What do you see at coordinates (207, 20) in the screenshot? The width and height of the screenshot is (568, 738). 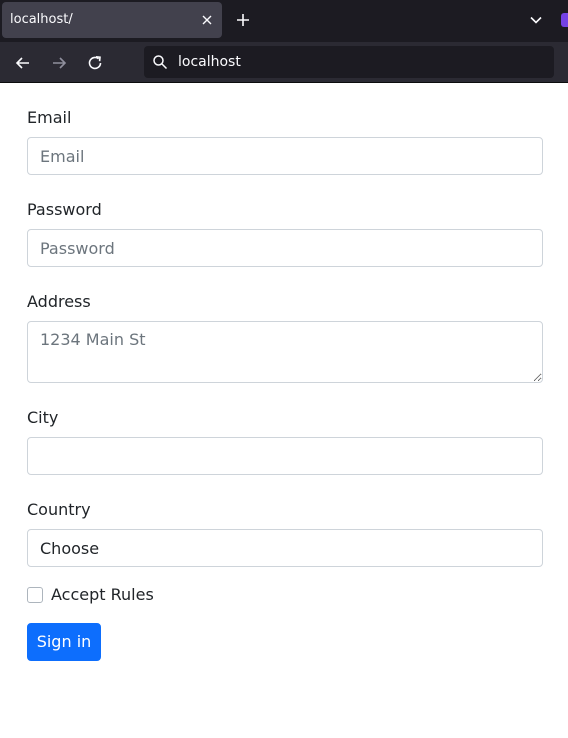 I see `close-icon` at bounding box center [207, 20].